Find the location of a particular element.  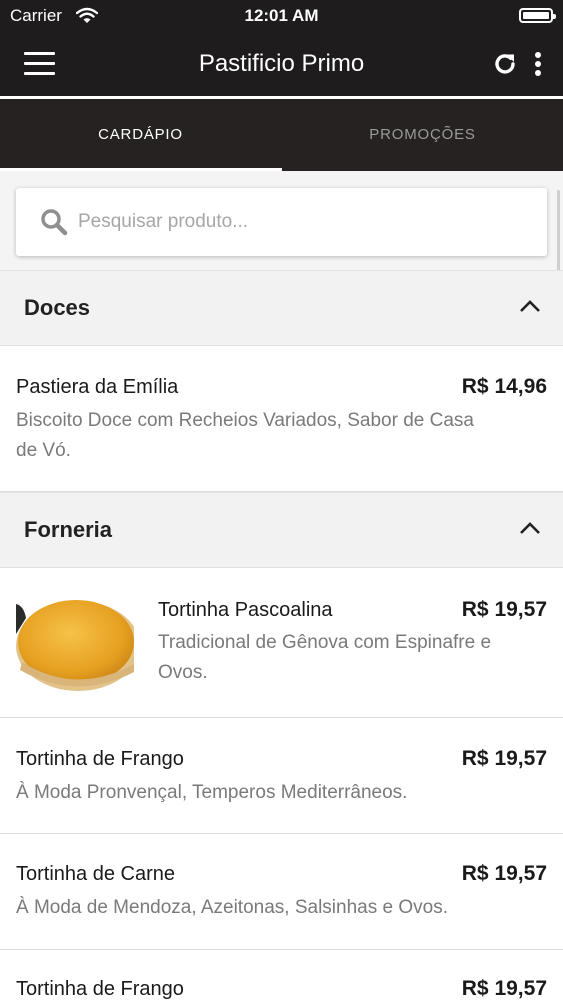

tab-promocoes: PROMOÇÕES is located at coordinates (422, 135).